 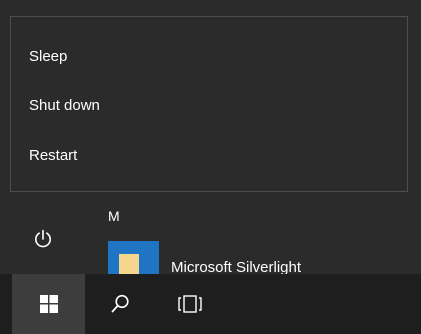 I want to click on app-list-item-label: Microsoft Silverlight, so click(x=236, y=266).